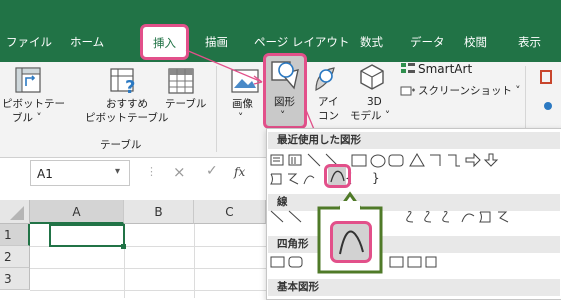 This screenshot has height=300, width=561. Describe the element at coordinates (45, 174) in the screenshot. I see `name-box-value: A1` at that location.